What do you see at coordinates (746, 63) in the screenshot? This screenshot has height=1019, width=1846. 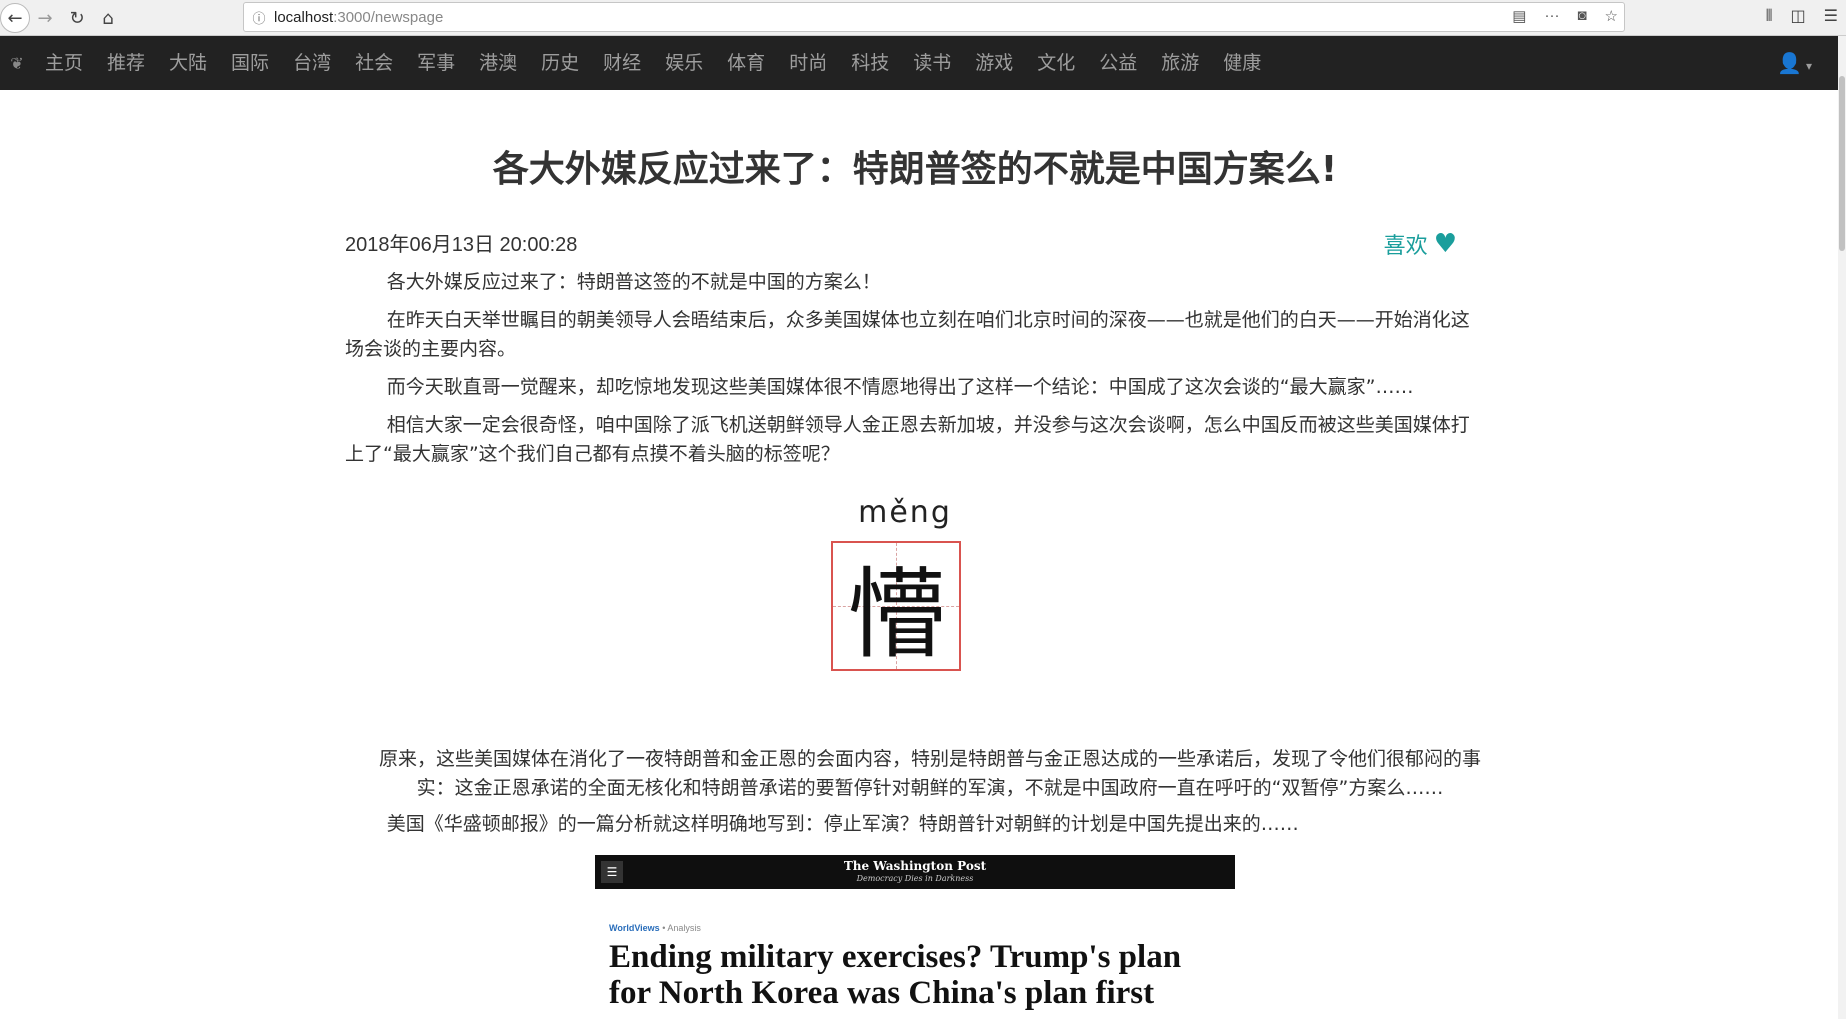 I see `nav-item-sports: 体育` at bounding box center [746, 63].